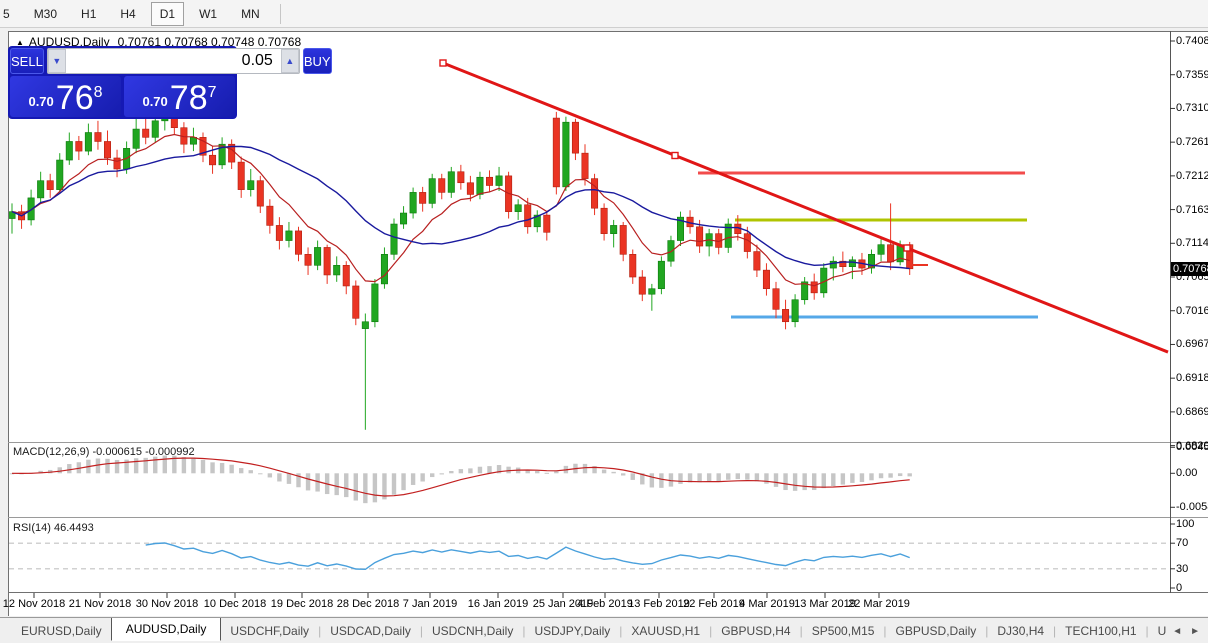  What do you see at coordinates (714, 604) in the screenshot?
I see `date-axis-label: 22 Feb 2019` at bounding box center [714, 604].